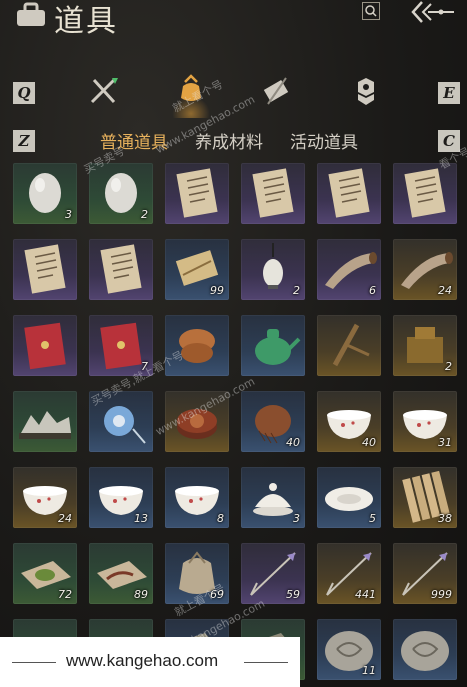  What do you see at coordinates (141, 594) in the screenshot?
I see `item-quantity: 89` at bounding box center [141, 594].